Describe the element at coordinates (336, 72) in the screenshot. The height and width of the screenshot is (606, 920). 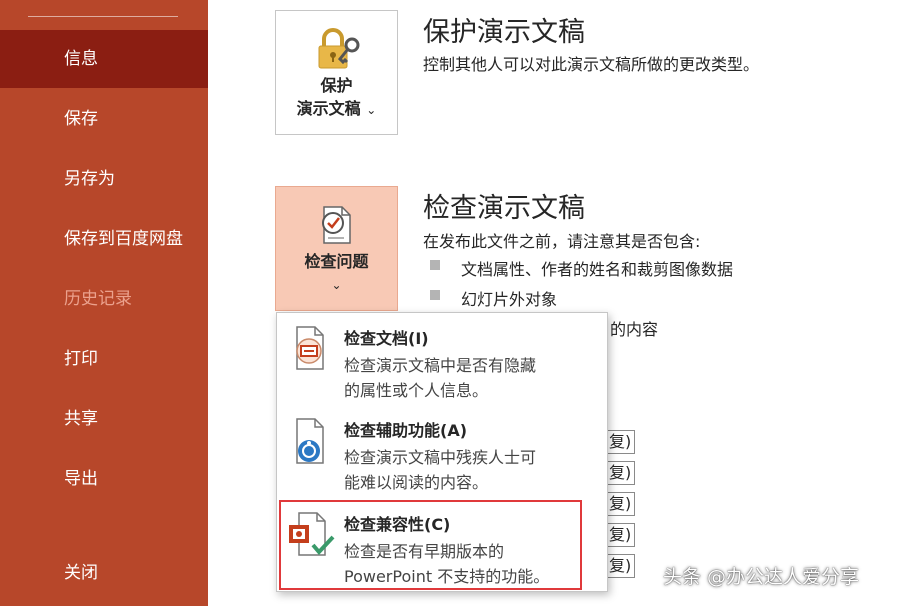
I see `protect-presentation-button: 保护 演示文稿 ⌄` at that location.